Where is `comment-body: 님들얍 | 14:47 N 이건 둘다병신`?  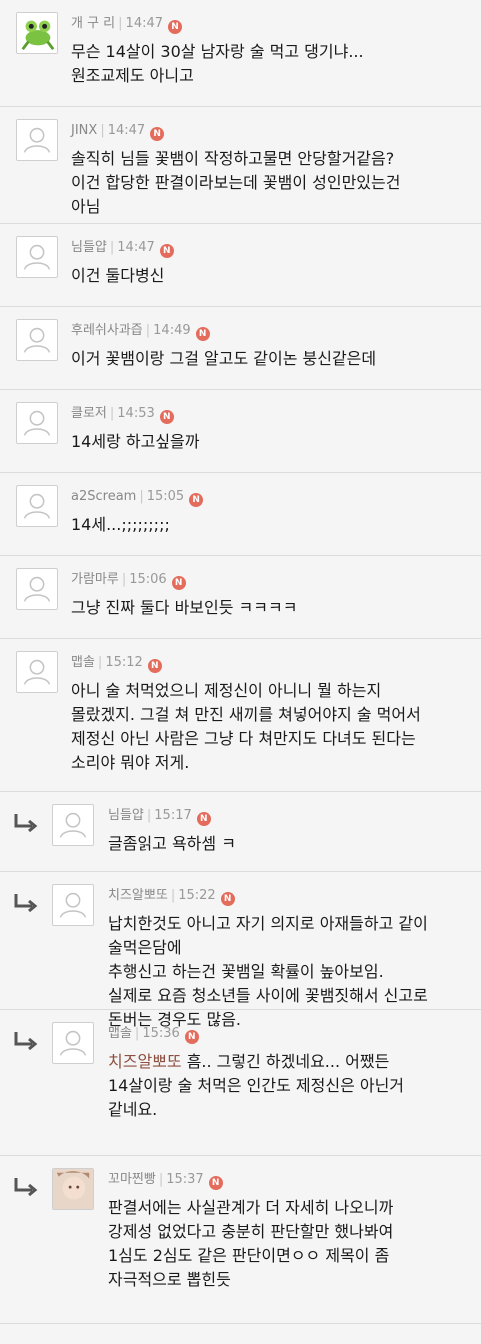 comment-body: 님들얍 | 14:47 N 이건 둘다병신 is located at coordinates (267, 263).